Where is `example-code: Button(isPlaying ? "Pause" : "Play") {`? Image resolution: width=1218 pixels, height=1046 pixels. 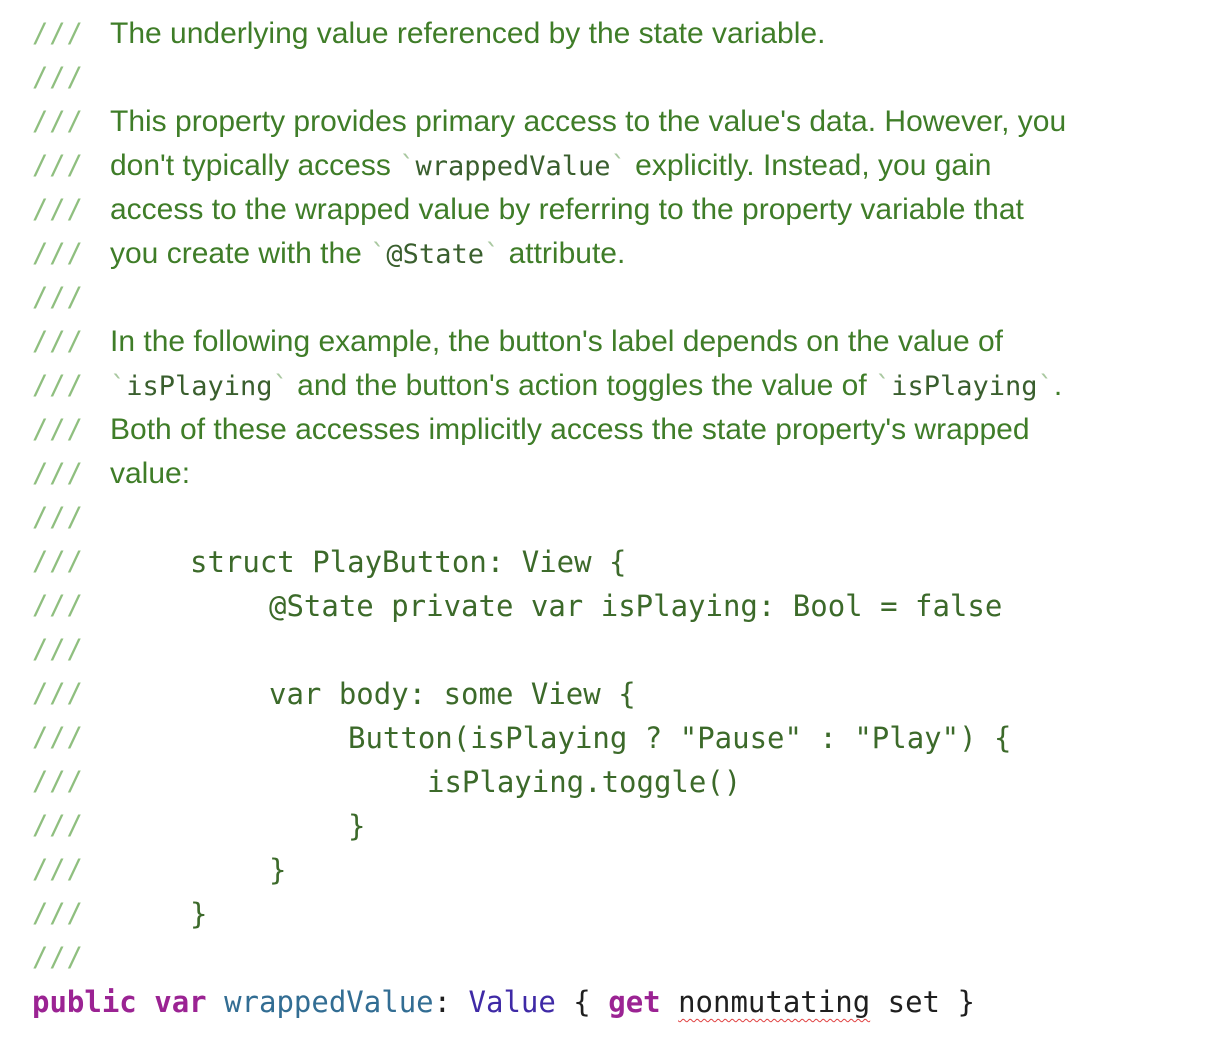 example-code: Button(isPlaying ? "Pause" : "Play") { is located at coordinates (680, 738).